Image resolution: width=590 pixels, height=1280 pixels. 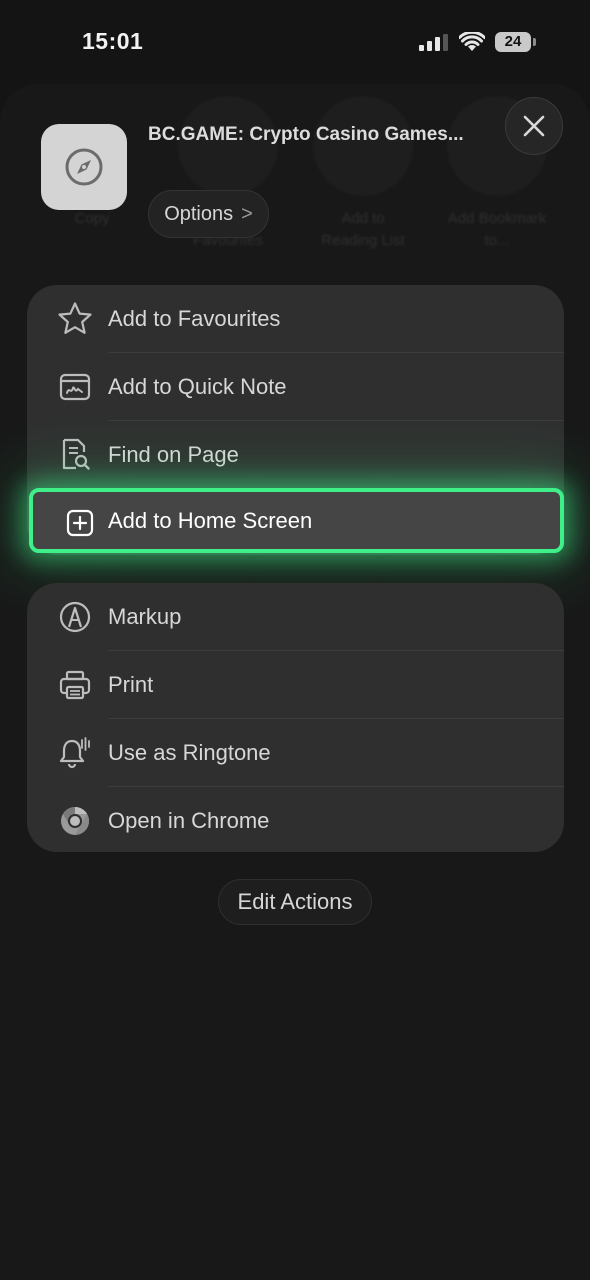 What do you see at coordinates (189, 820) in the screenshot?
I see `action-label: Open in Chrome` at bounding box center [189, 820].